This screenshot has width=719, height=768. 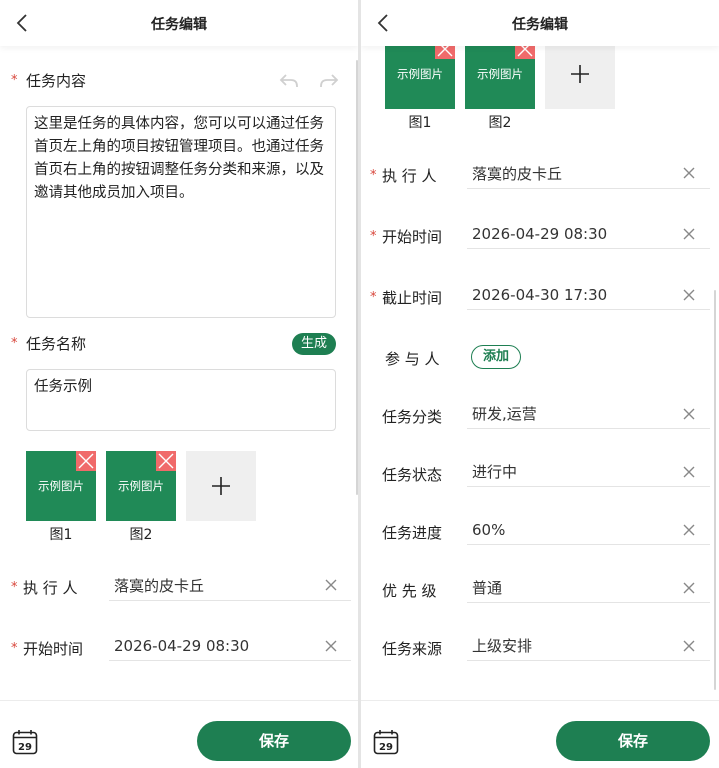 I want to click on status-label: 任务状态, so click(x=412, y=475).